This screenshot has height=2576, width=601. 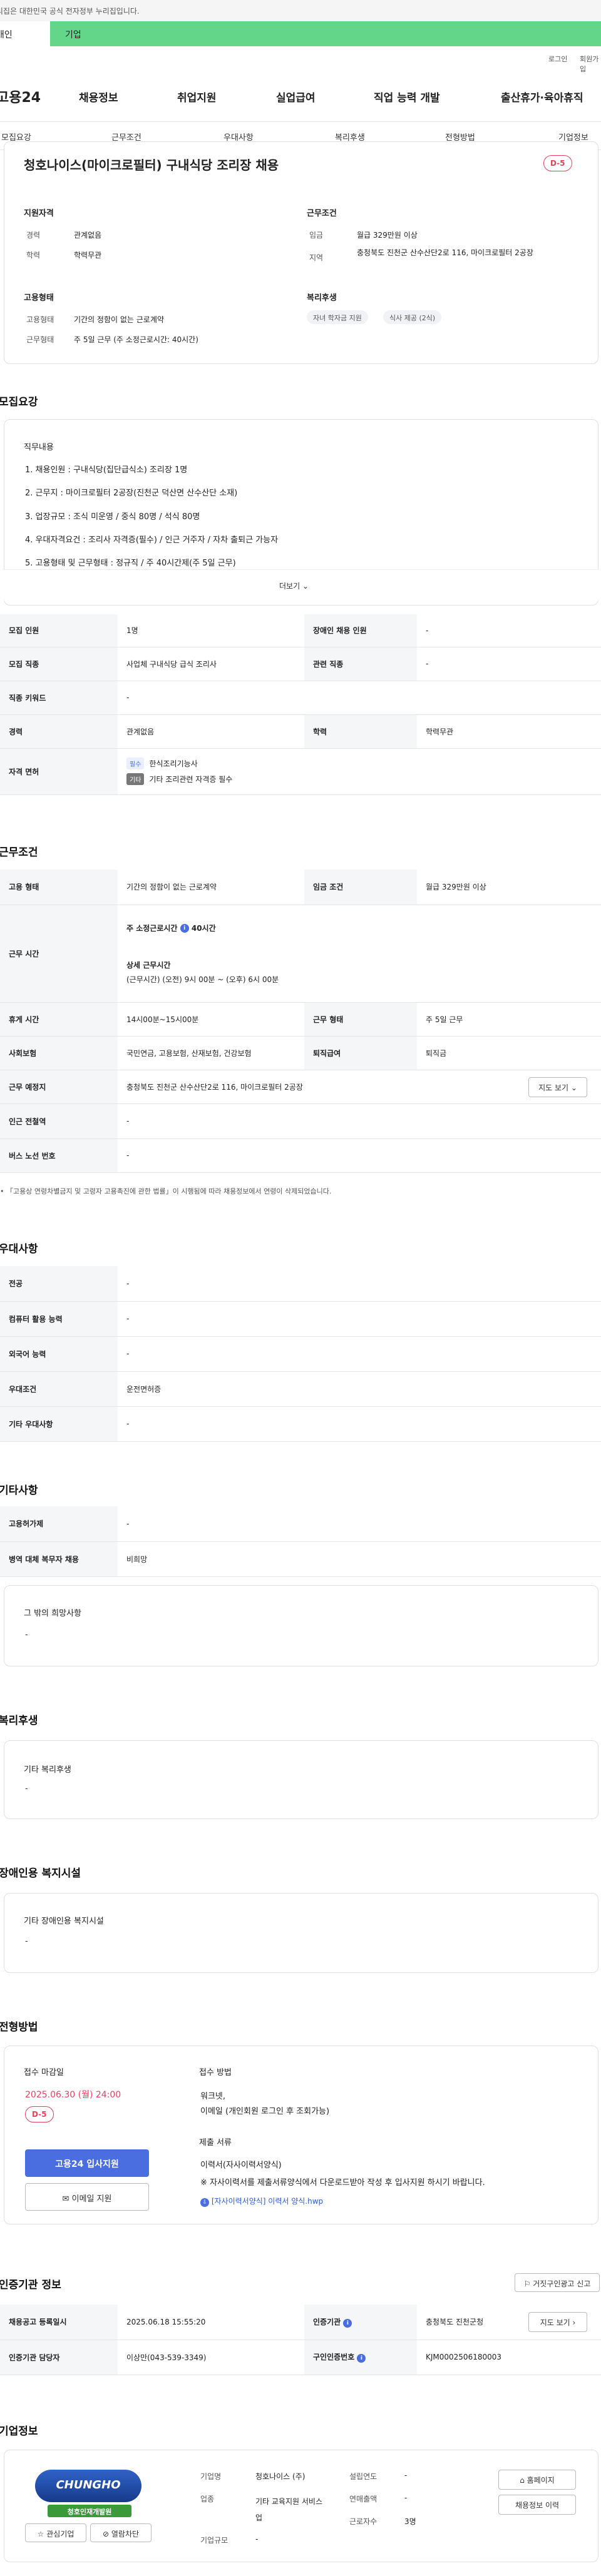 I want to click on false-ad-report-button: ⚐ 거짓구인광고 신고, so click(x=557, y=2282).